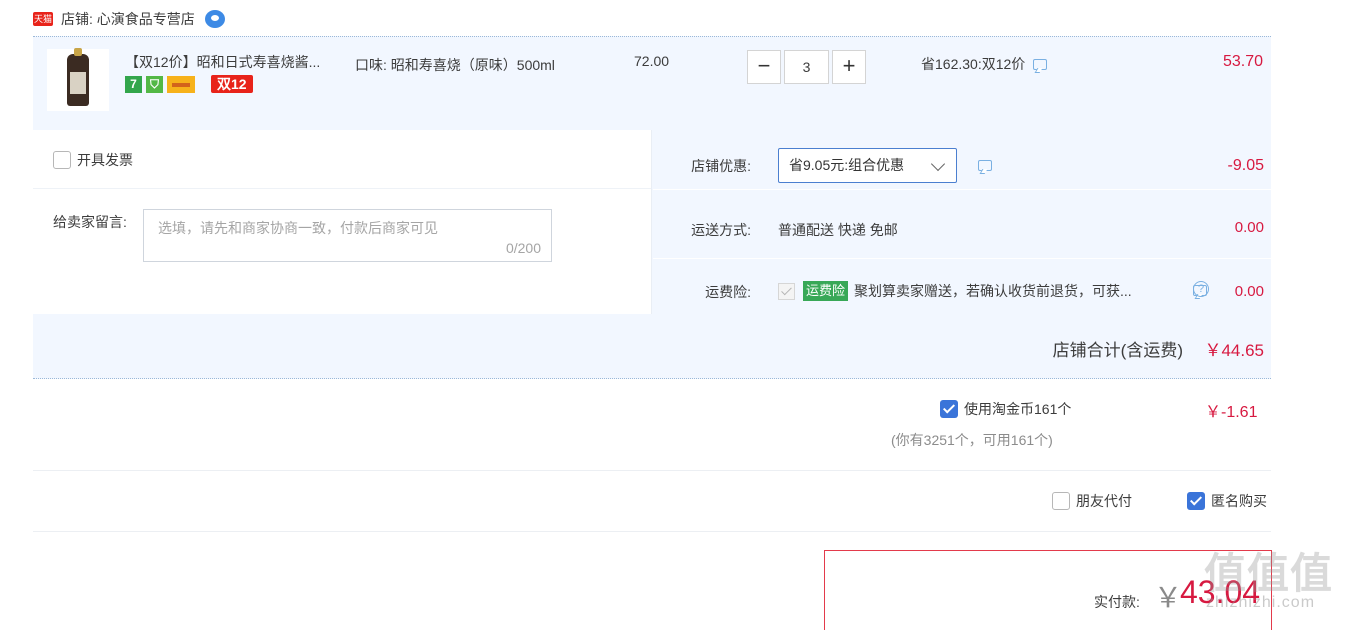  I want to click on product-badges: 7 ⛉ 双12, so click(189, 84).